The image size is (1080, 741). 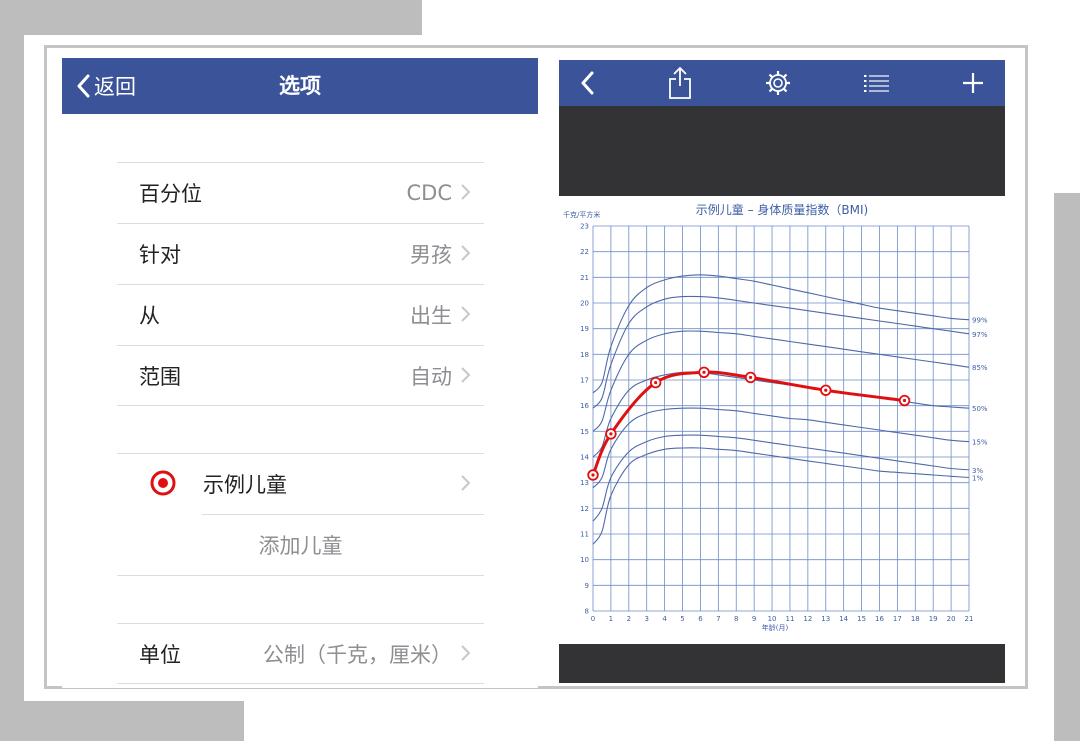 What do you see at coordinates (951, 619) in the screenshot?
I see `x-tick-label: 20` at bounding box center [951, 619].